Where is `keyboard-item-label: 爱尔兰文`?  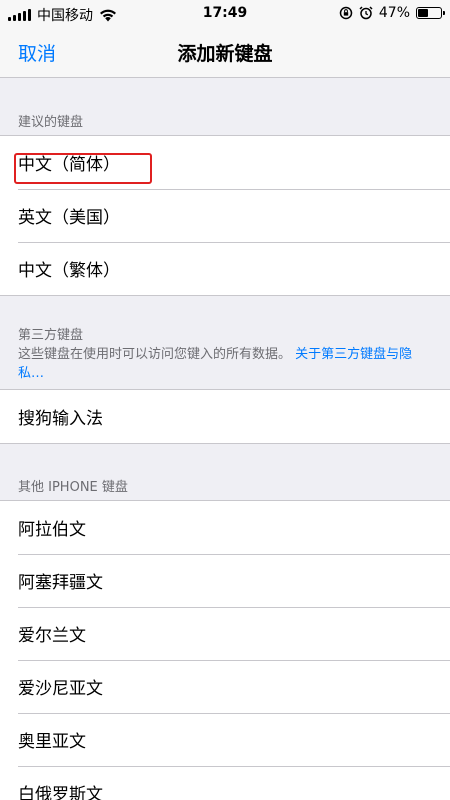
keyboard-item-label: 爱尔兰文 is located at coordinates (52, 636).